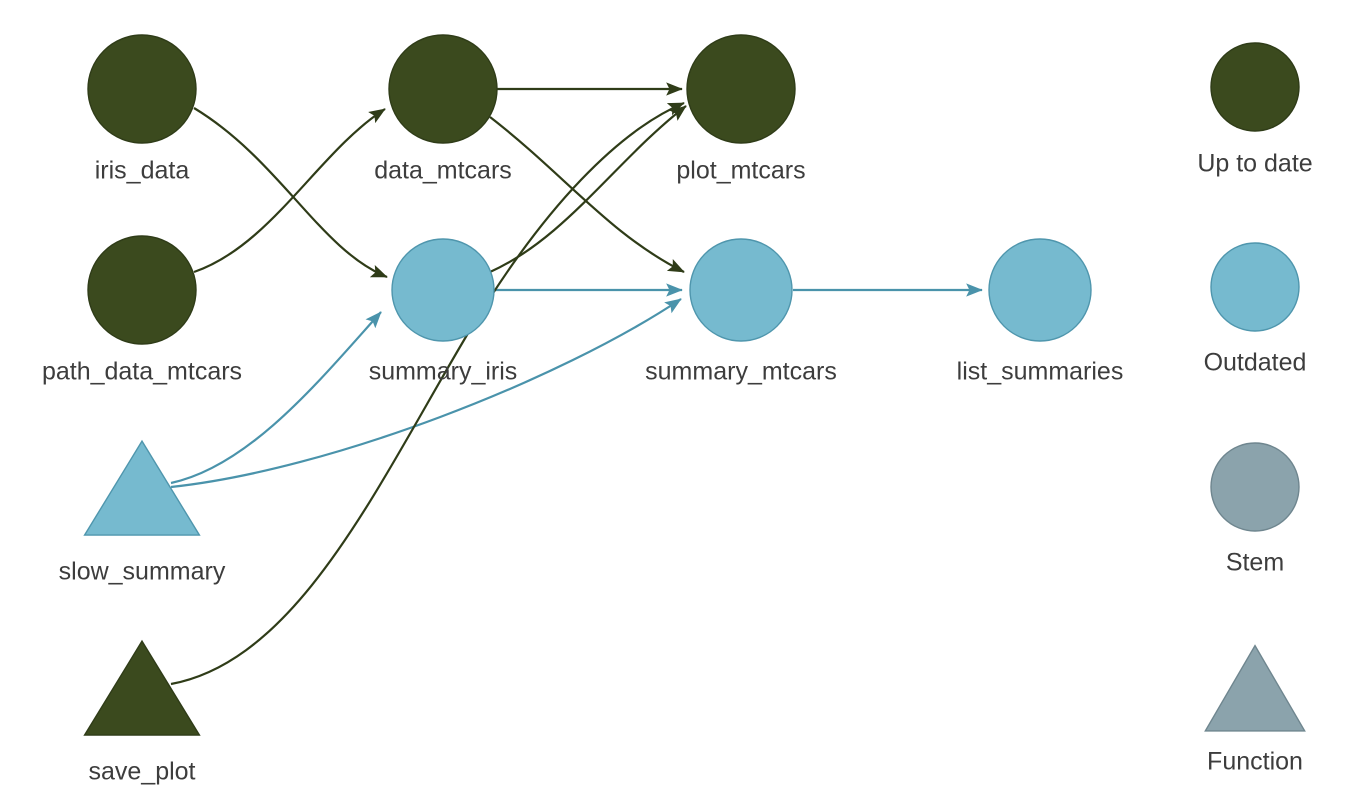 Image resolution: width=1354 pixels, height=793 pixels. Describe the element at coordinates (1255, 688) in the screenshot. I see `legend-triangle-icon` at that location.